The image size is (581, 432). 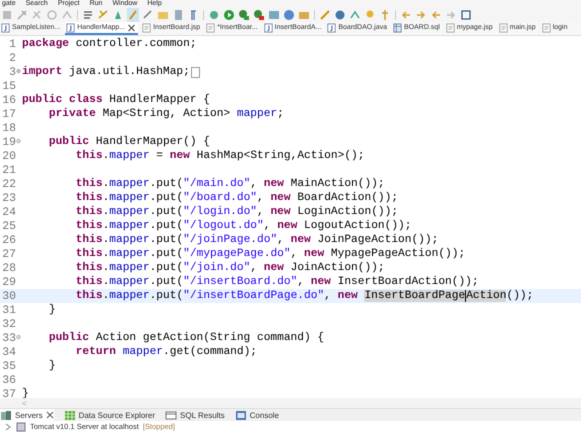 What do you see at coordinates (270, 254) in the screenshot?
I see `code-text: this.mapper.put("/mypagePage.do", new MypagePageAction());` at bounding box center [270, 254].